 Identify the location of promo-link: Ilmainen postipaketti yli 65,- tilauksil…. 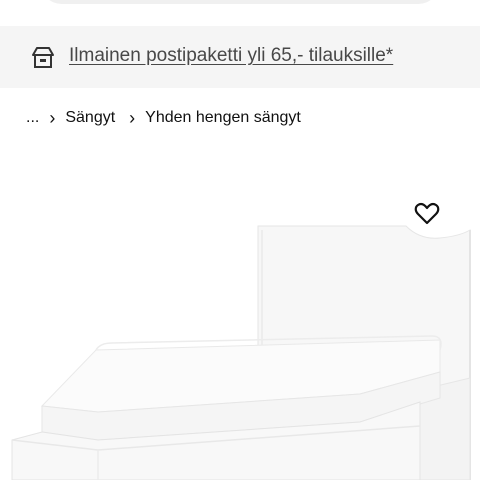
(231, 56).